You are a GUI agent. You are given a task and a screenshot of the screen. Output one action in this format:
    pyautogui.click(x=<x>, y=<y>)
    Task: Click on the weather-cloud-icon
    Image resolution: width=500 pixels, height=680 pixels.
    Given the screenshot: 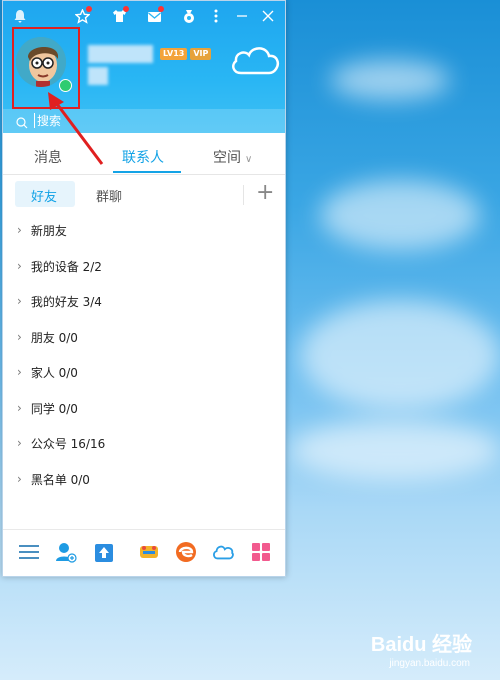 What is the action you would take?
    pyautogui.click(x=255, y=61)
    